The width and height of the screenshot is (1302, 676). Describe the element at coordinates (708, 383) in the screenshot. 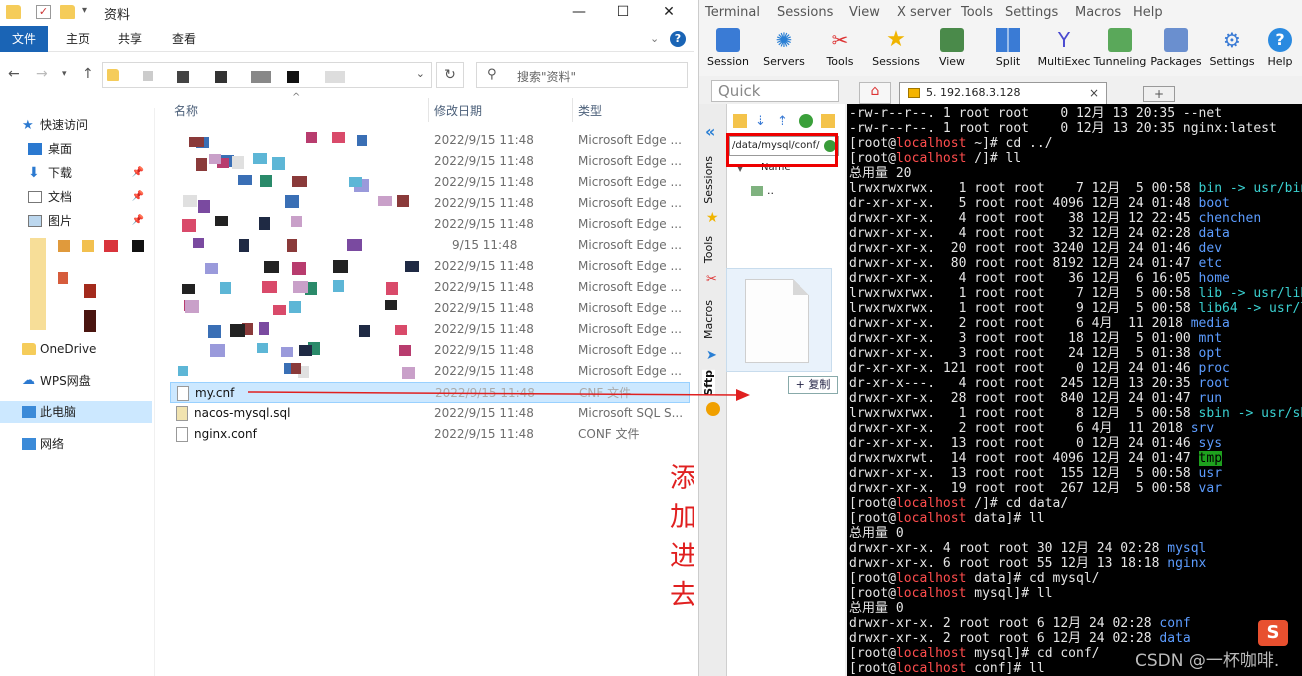

I see `vtab-sftp: Sftp` at that location.